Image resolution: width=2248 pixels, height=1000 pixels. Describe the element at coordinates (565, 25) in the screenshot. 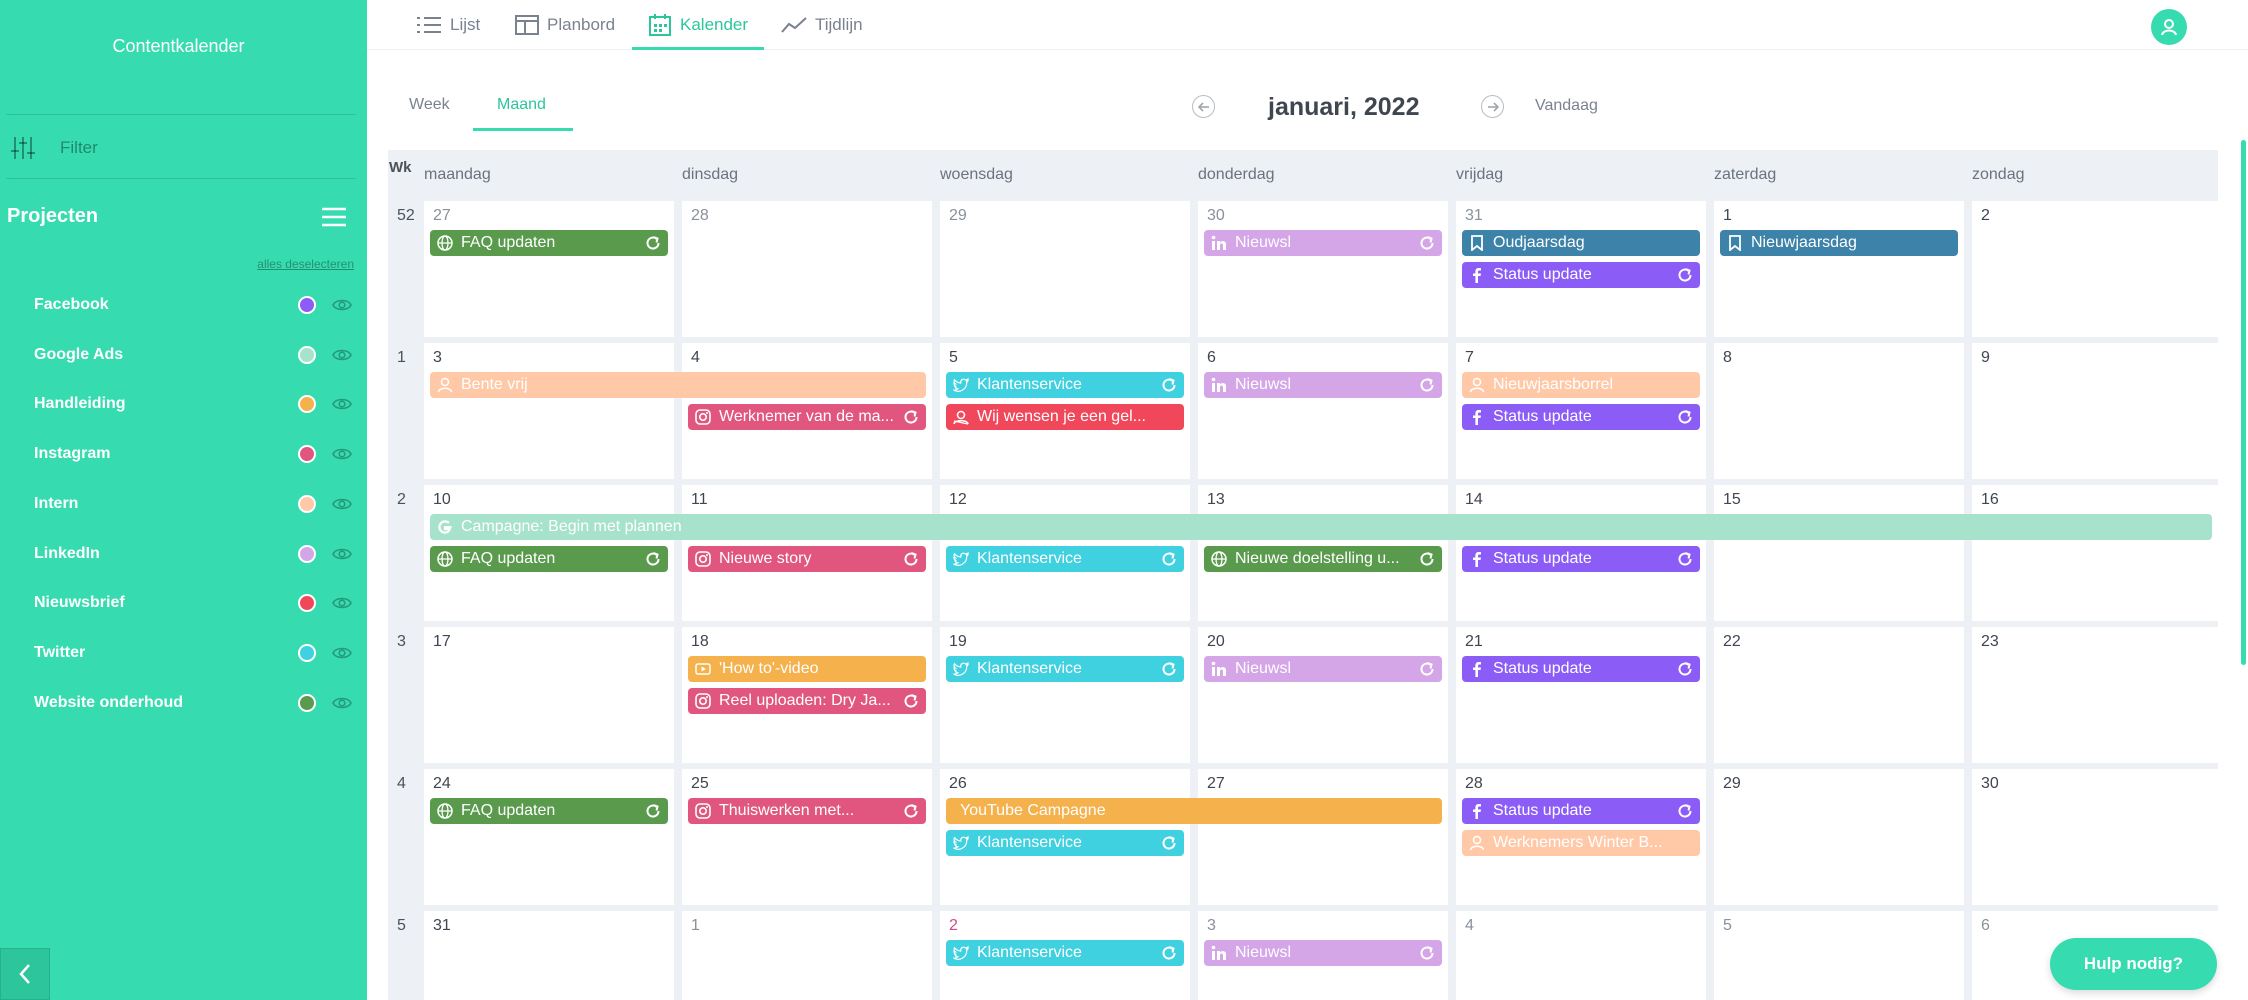

I see `tab-planbord: Planbord` at that location.